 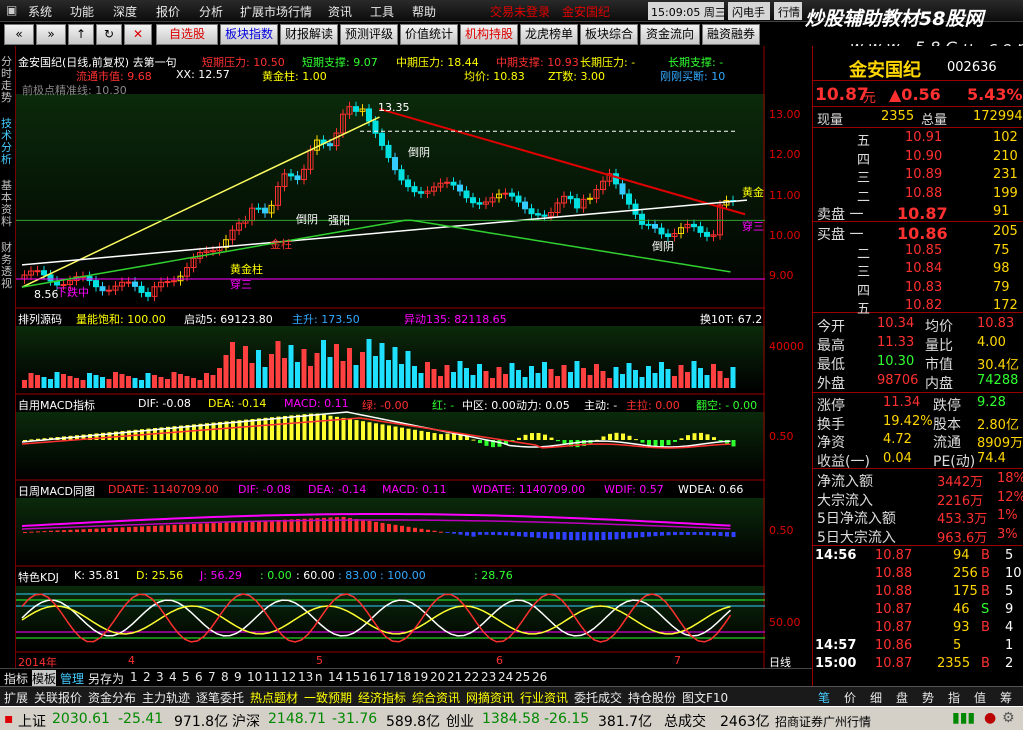 I want to click on function-tab-11: 委托成交, so click(x=598, y=697).